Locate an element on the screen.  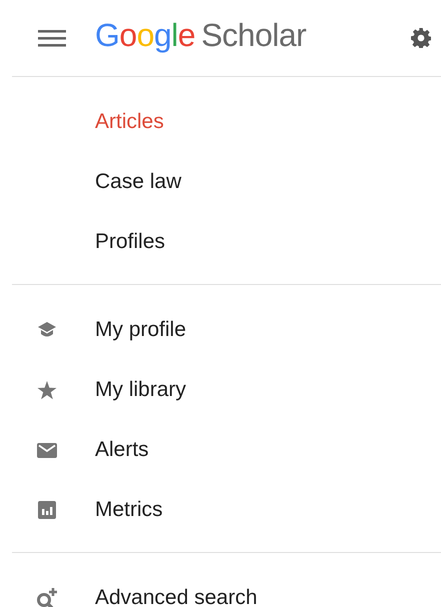
nav-link: My library is located at coordinates (140, 390).